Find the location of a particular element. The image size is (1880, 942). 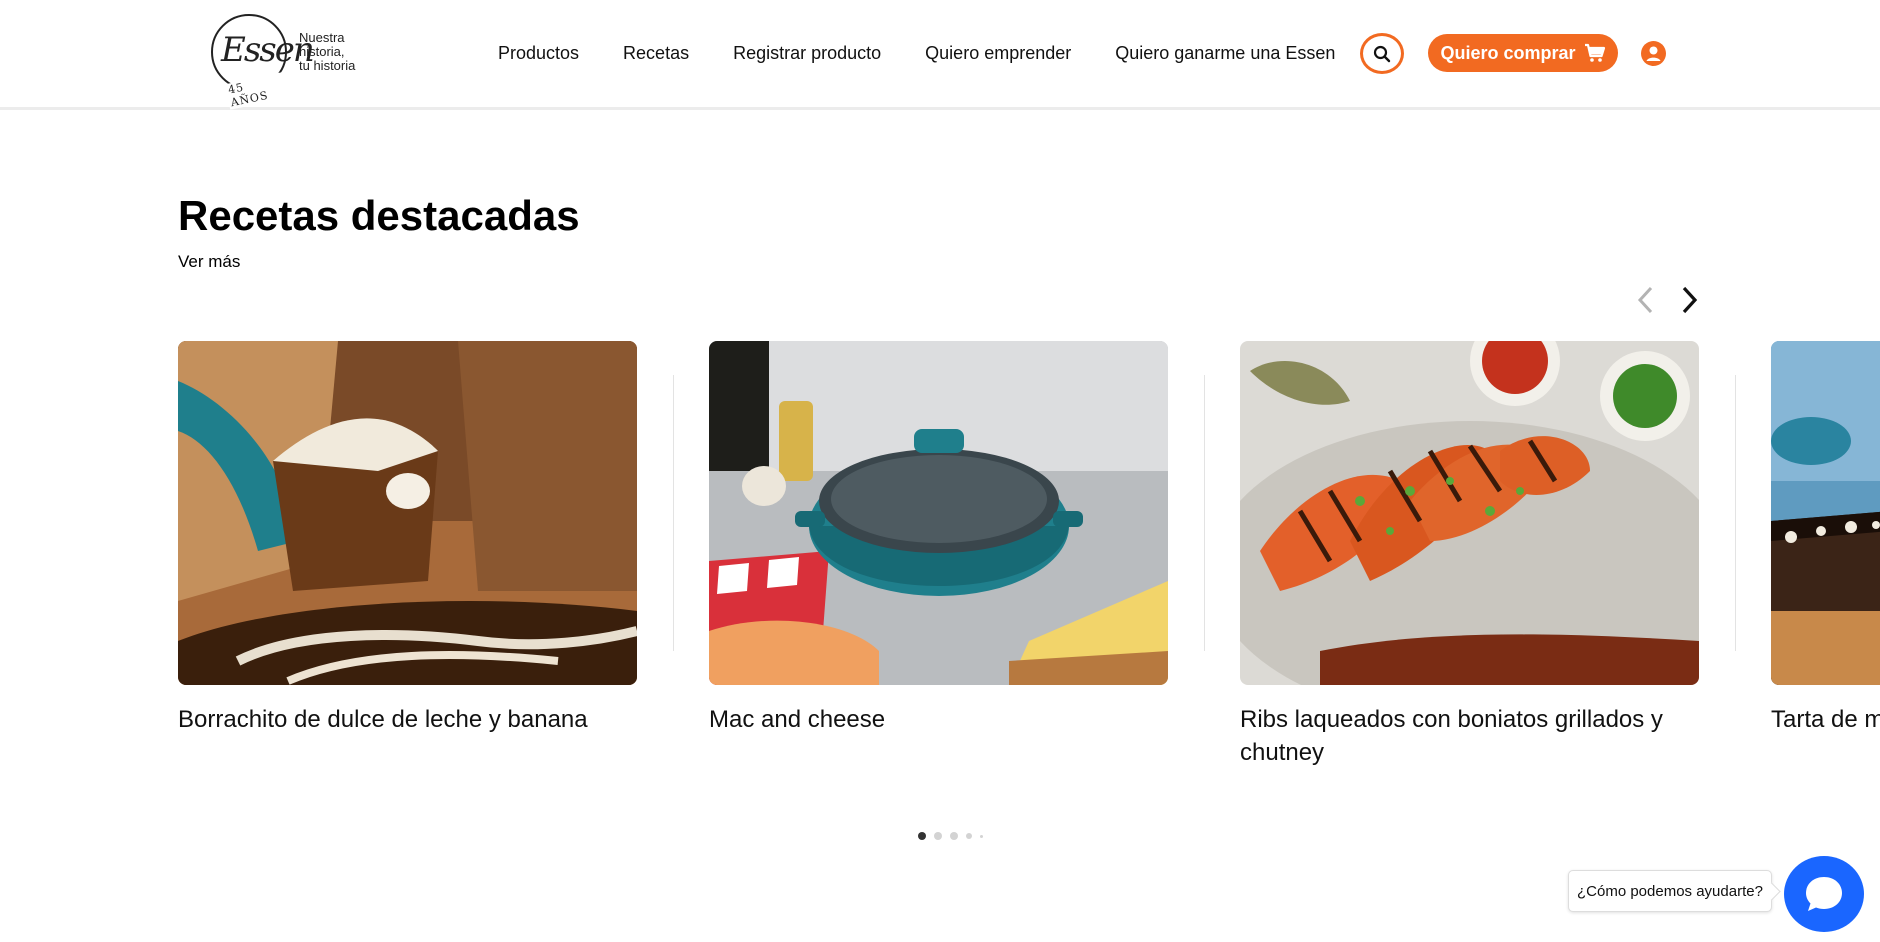

chat-icon is located at coordinates (1824, 894).